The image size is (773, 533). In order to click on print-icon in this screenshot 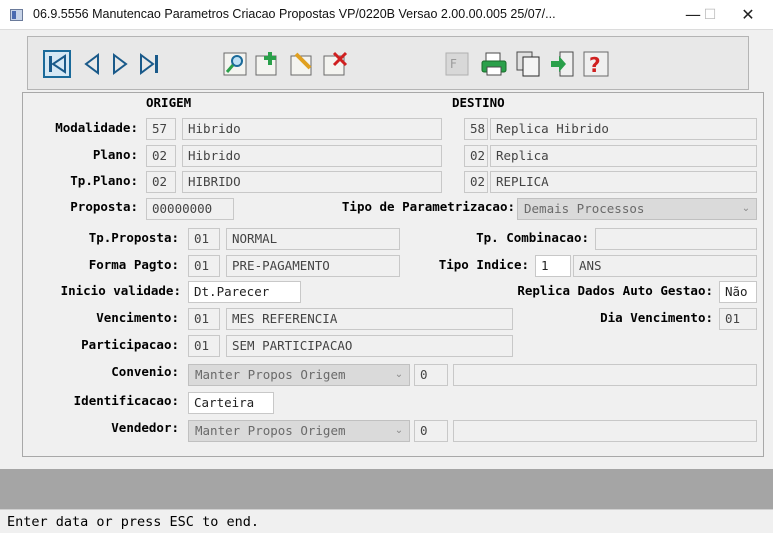, I will do `click(494, 64)`.